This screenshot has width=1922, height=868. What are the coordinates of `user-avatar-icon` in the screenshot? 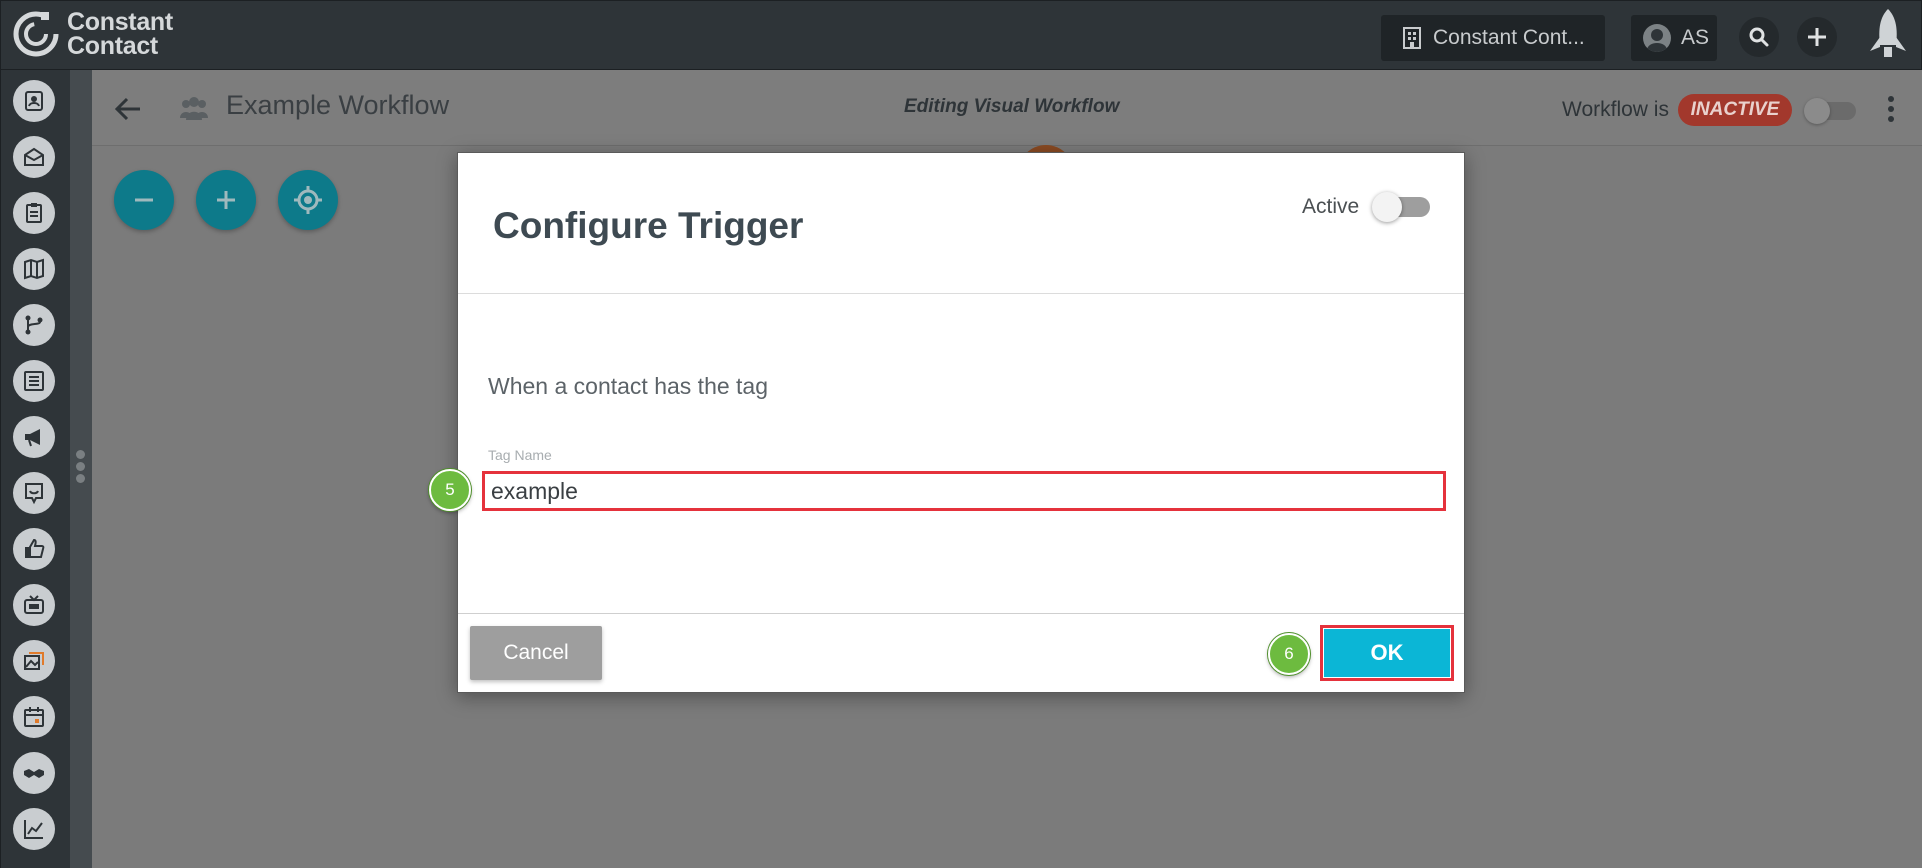 It's located at (1657, 38).